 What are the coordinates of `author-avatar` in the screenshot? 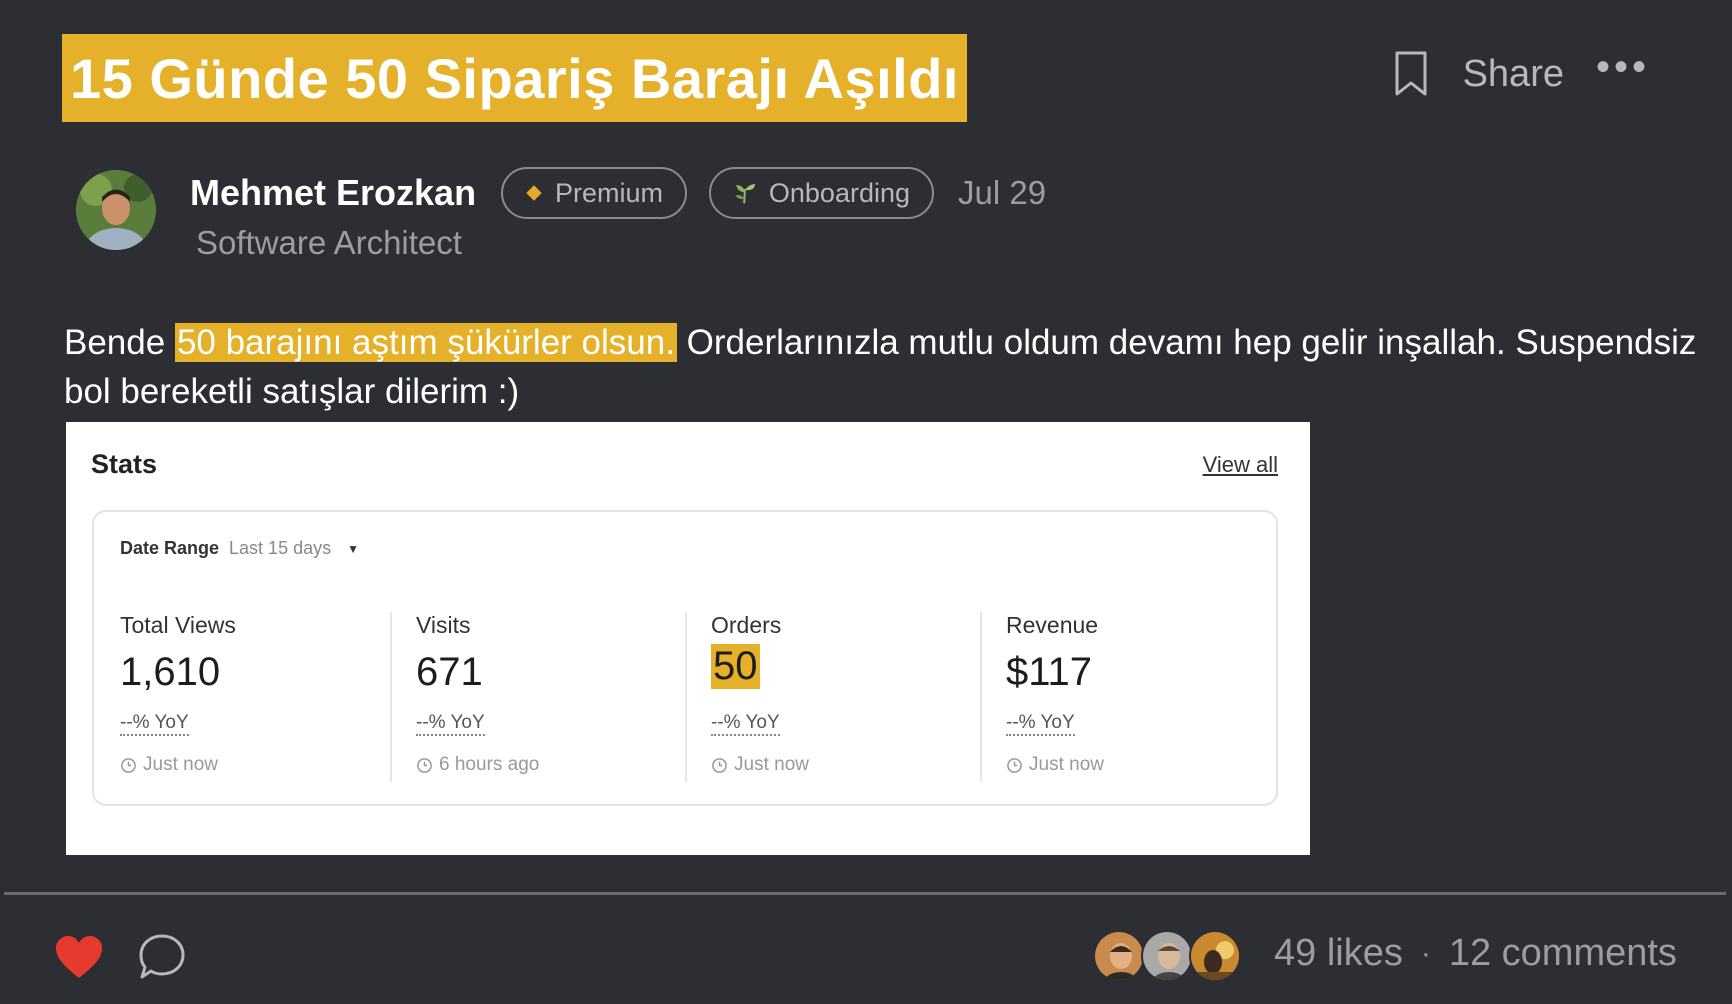 It's located at (116, 210).